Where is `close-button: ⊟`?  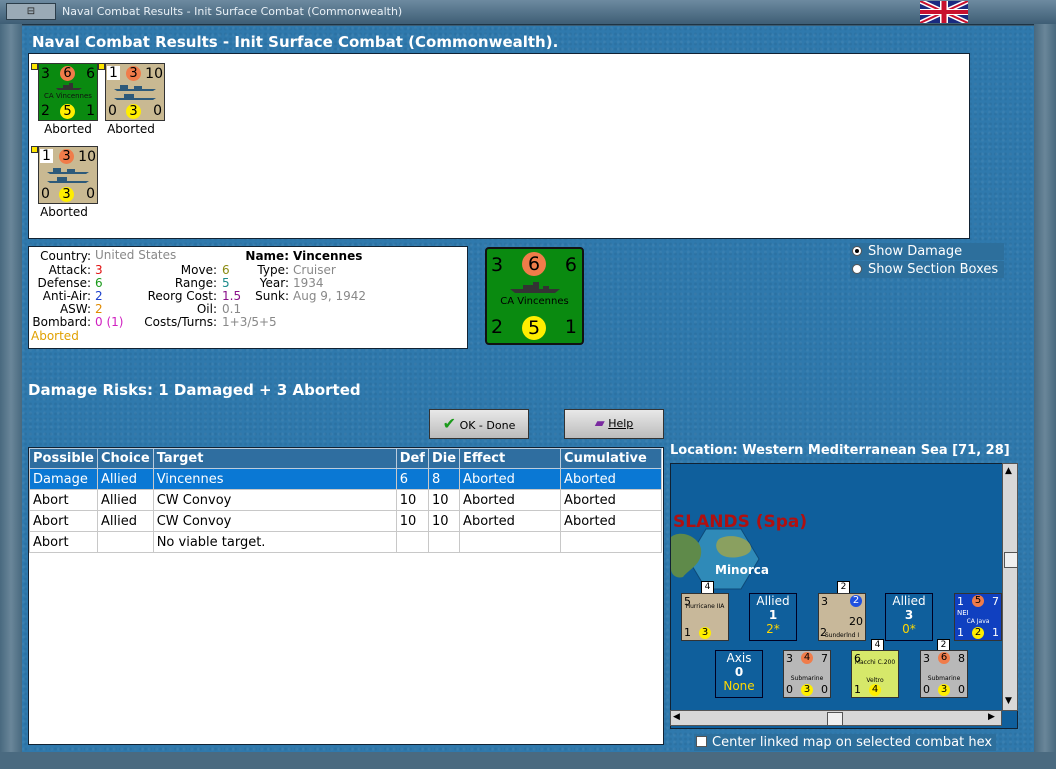 close-button: ⊟ is located at coordinates (31, 11).